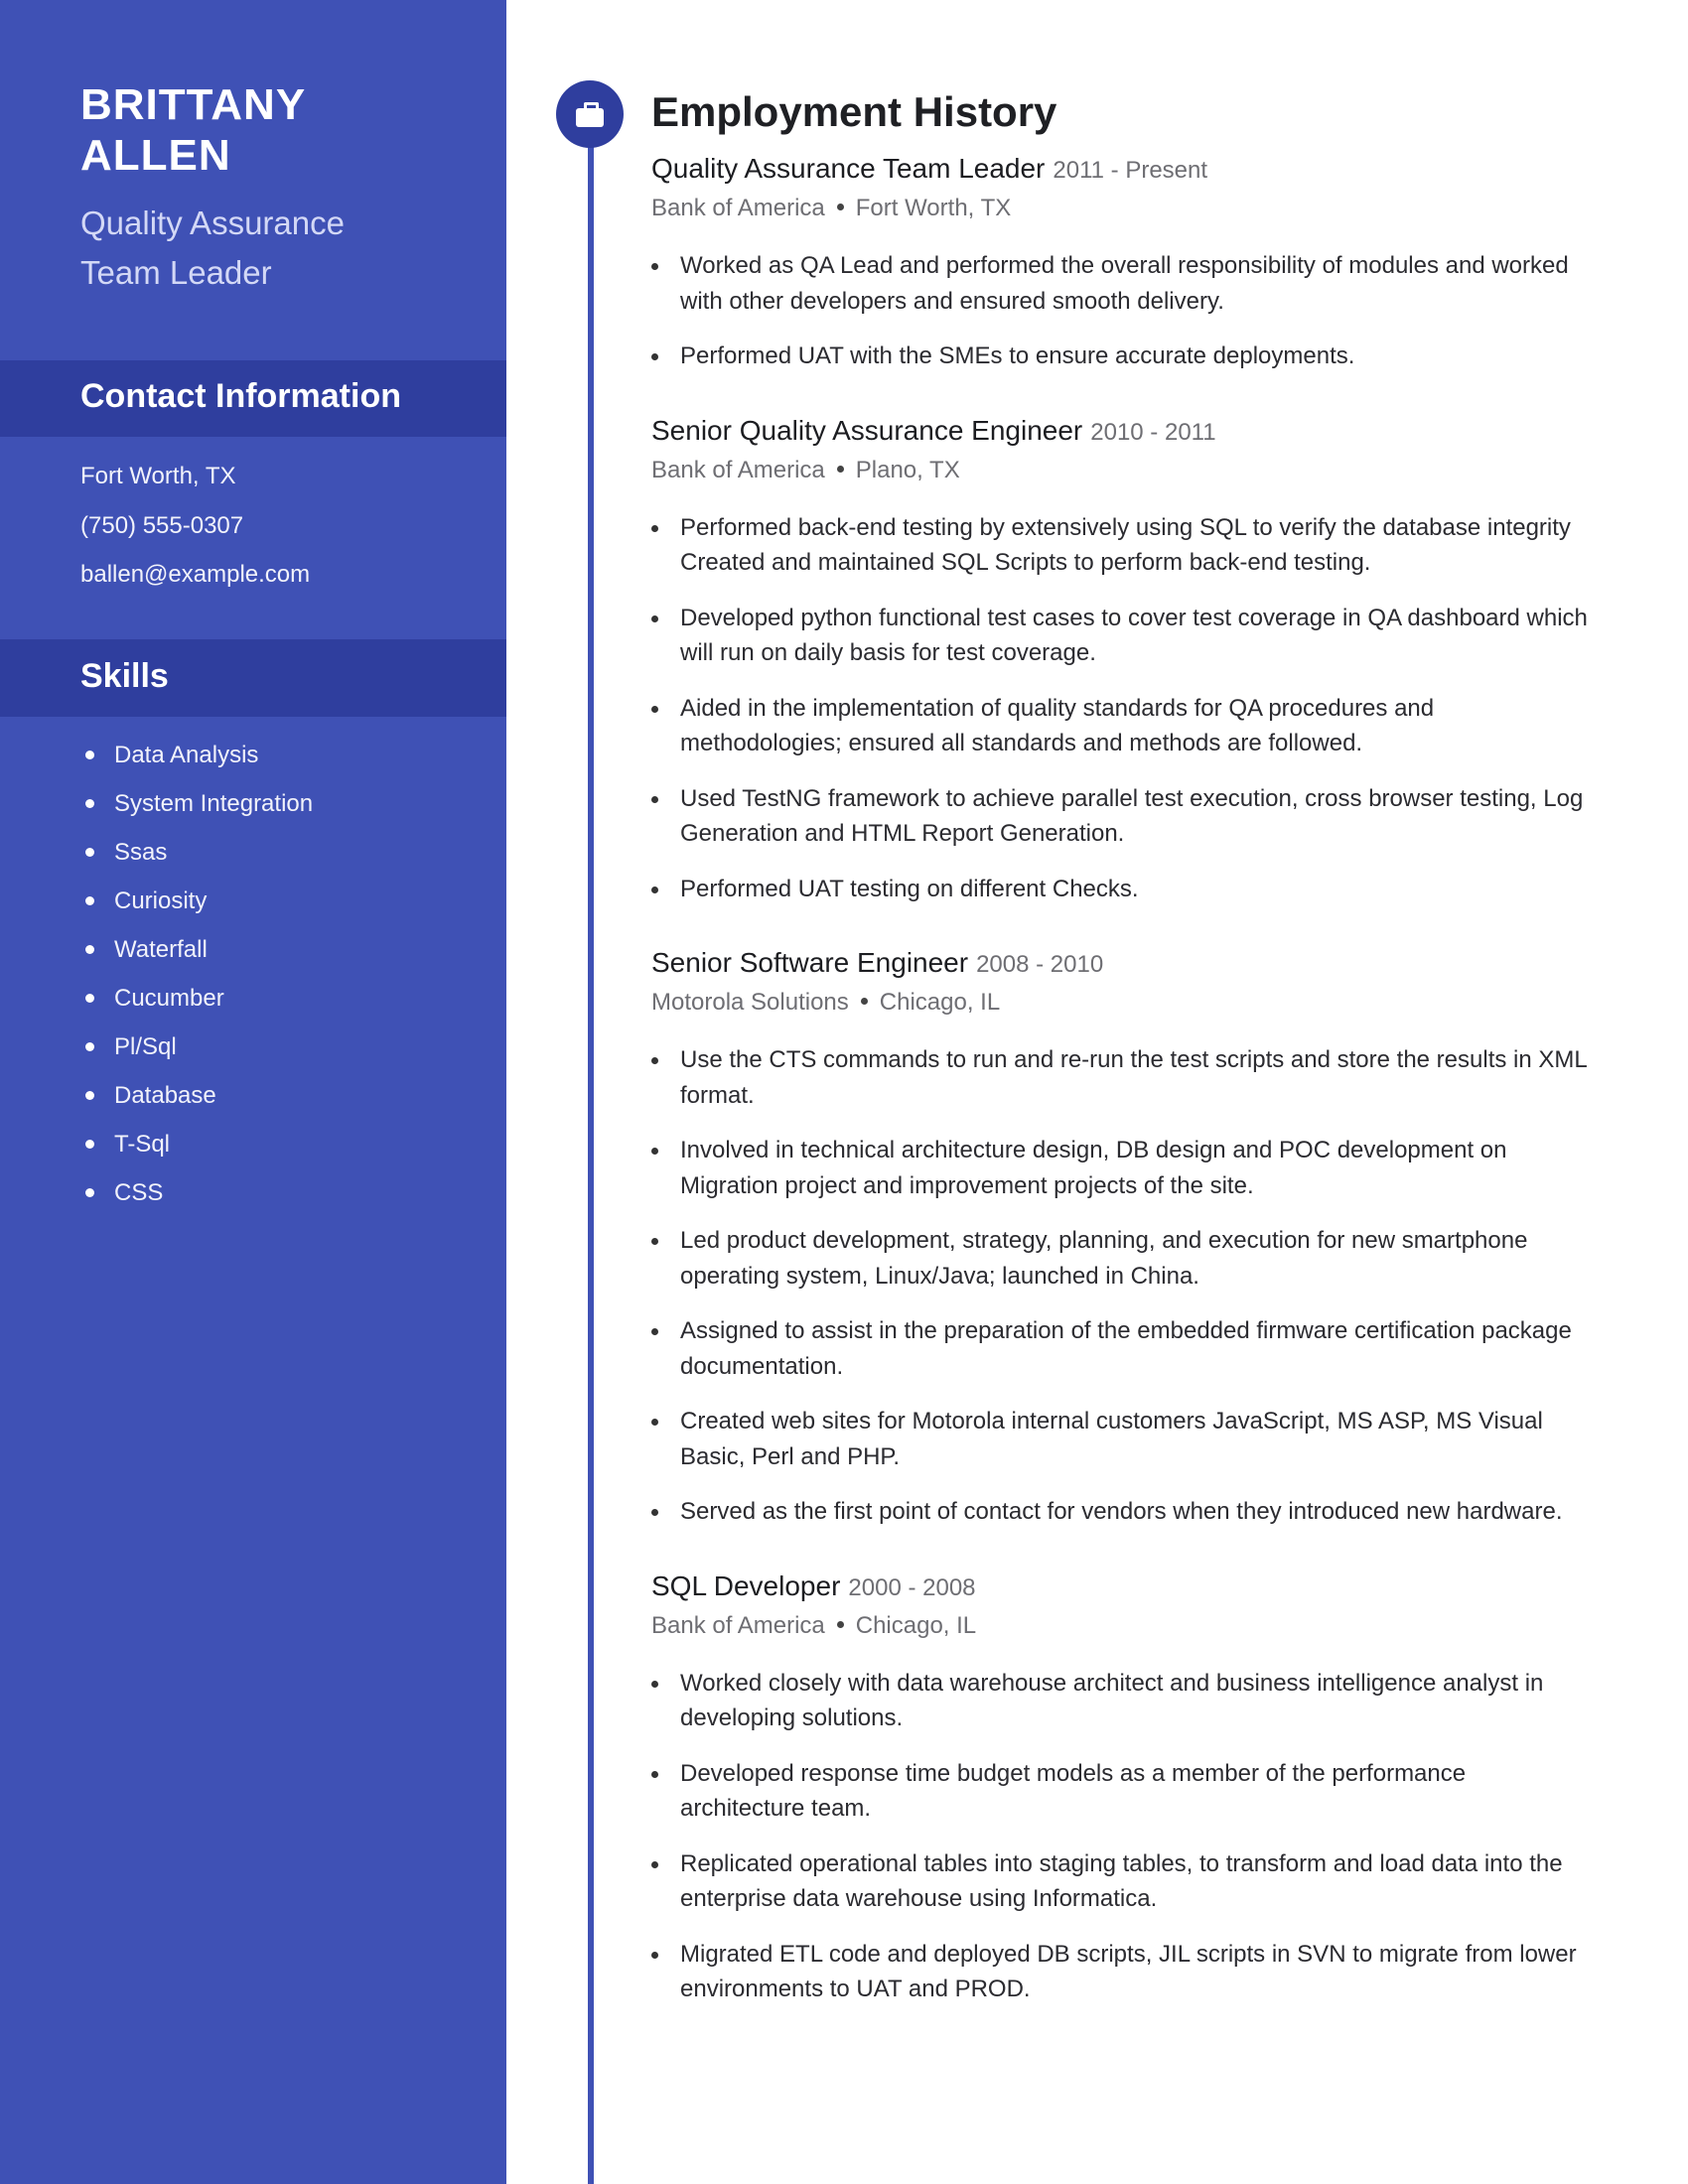 The image size is (1688, 2184). What do you see at coordinates (867, 430) in the screenshot?
I see `job-title: Senior Quality Assurance Engineer` at bounding box center [867, 430].